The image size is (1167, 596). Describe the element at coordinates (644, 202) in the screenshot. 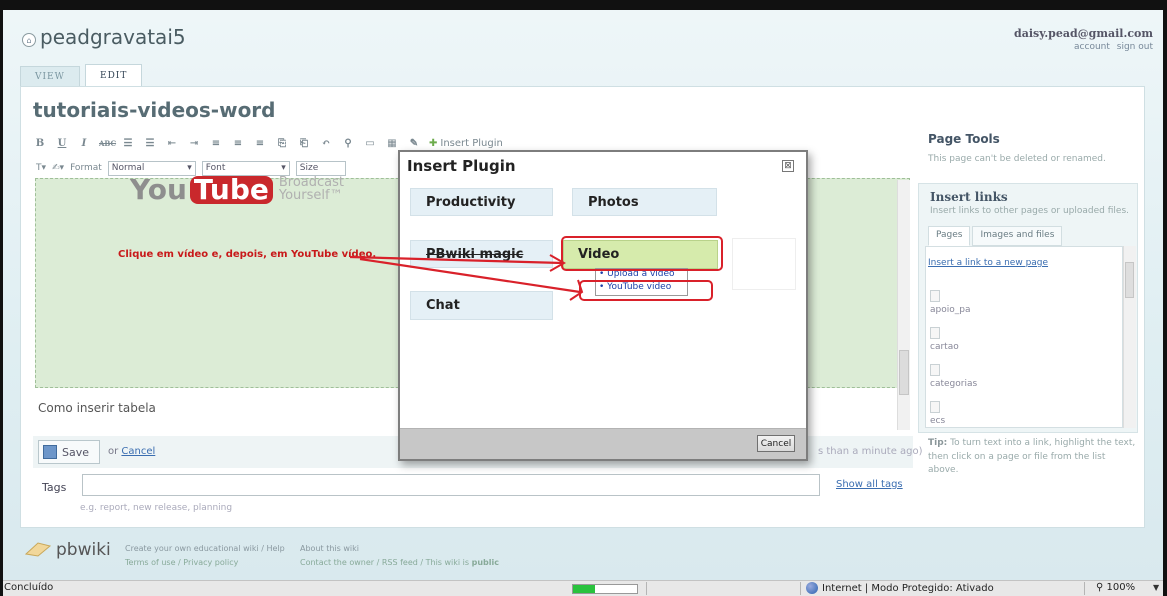

I see `plugin-photos: Photos` at that location.